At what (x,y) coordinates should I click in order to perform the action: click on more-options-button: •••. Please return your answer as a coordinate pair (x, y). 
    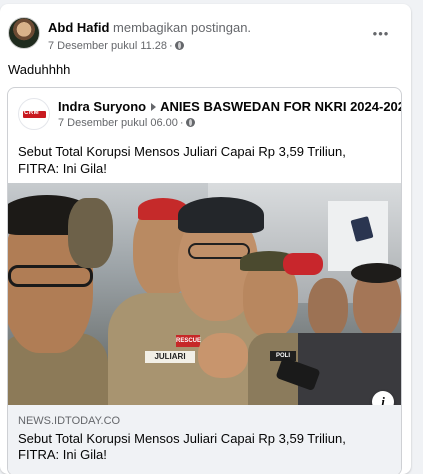
    Looking at the image, I should click on (381, 34).